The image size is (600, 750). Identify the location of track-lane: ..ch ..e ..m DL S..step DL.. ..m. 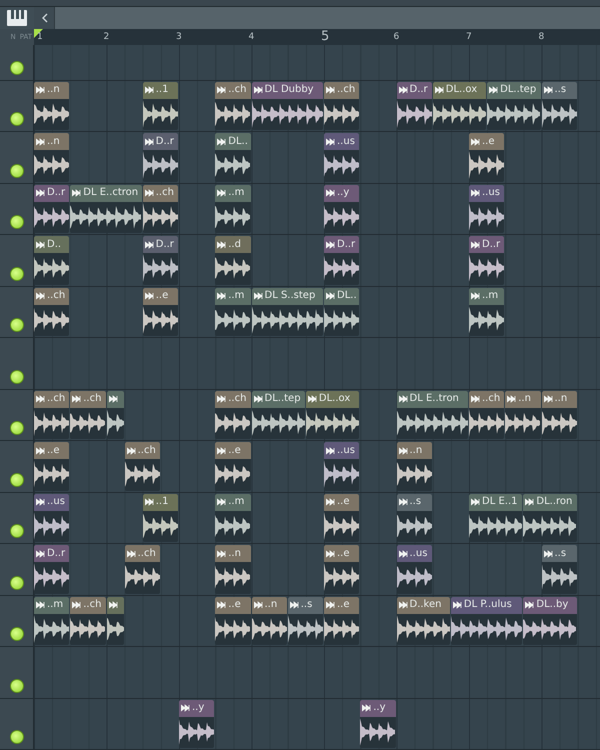
(317, 311).